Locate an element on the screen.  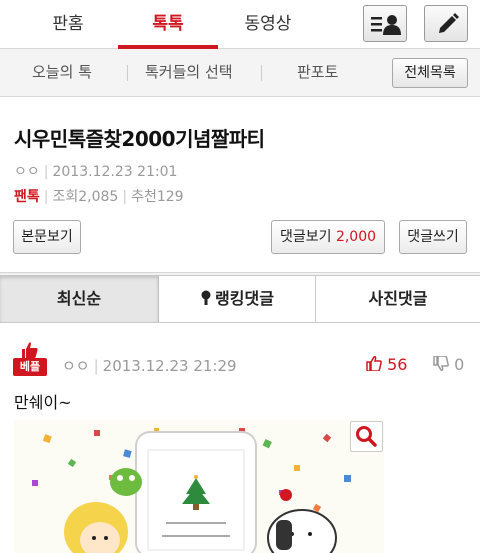
tab-ranking-label: 랭킹댓글 is located at coordinates (244, 298).